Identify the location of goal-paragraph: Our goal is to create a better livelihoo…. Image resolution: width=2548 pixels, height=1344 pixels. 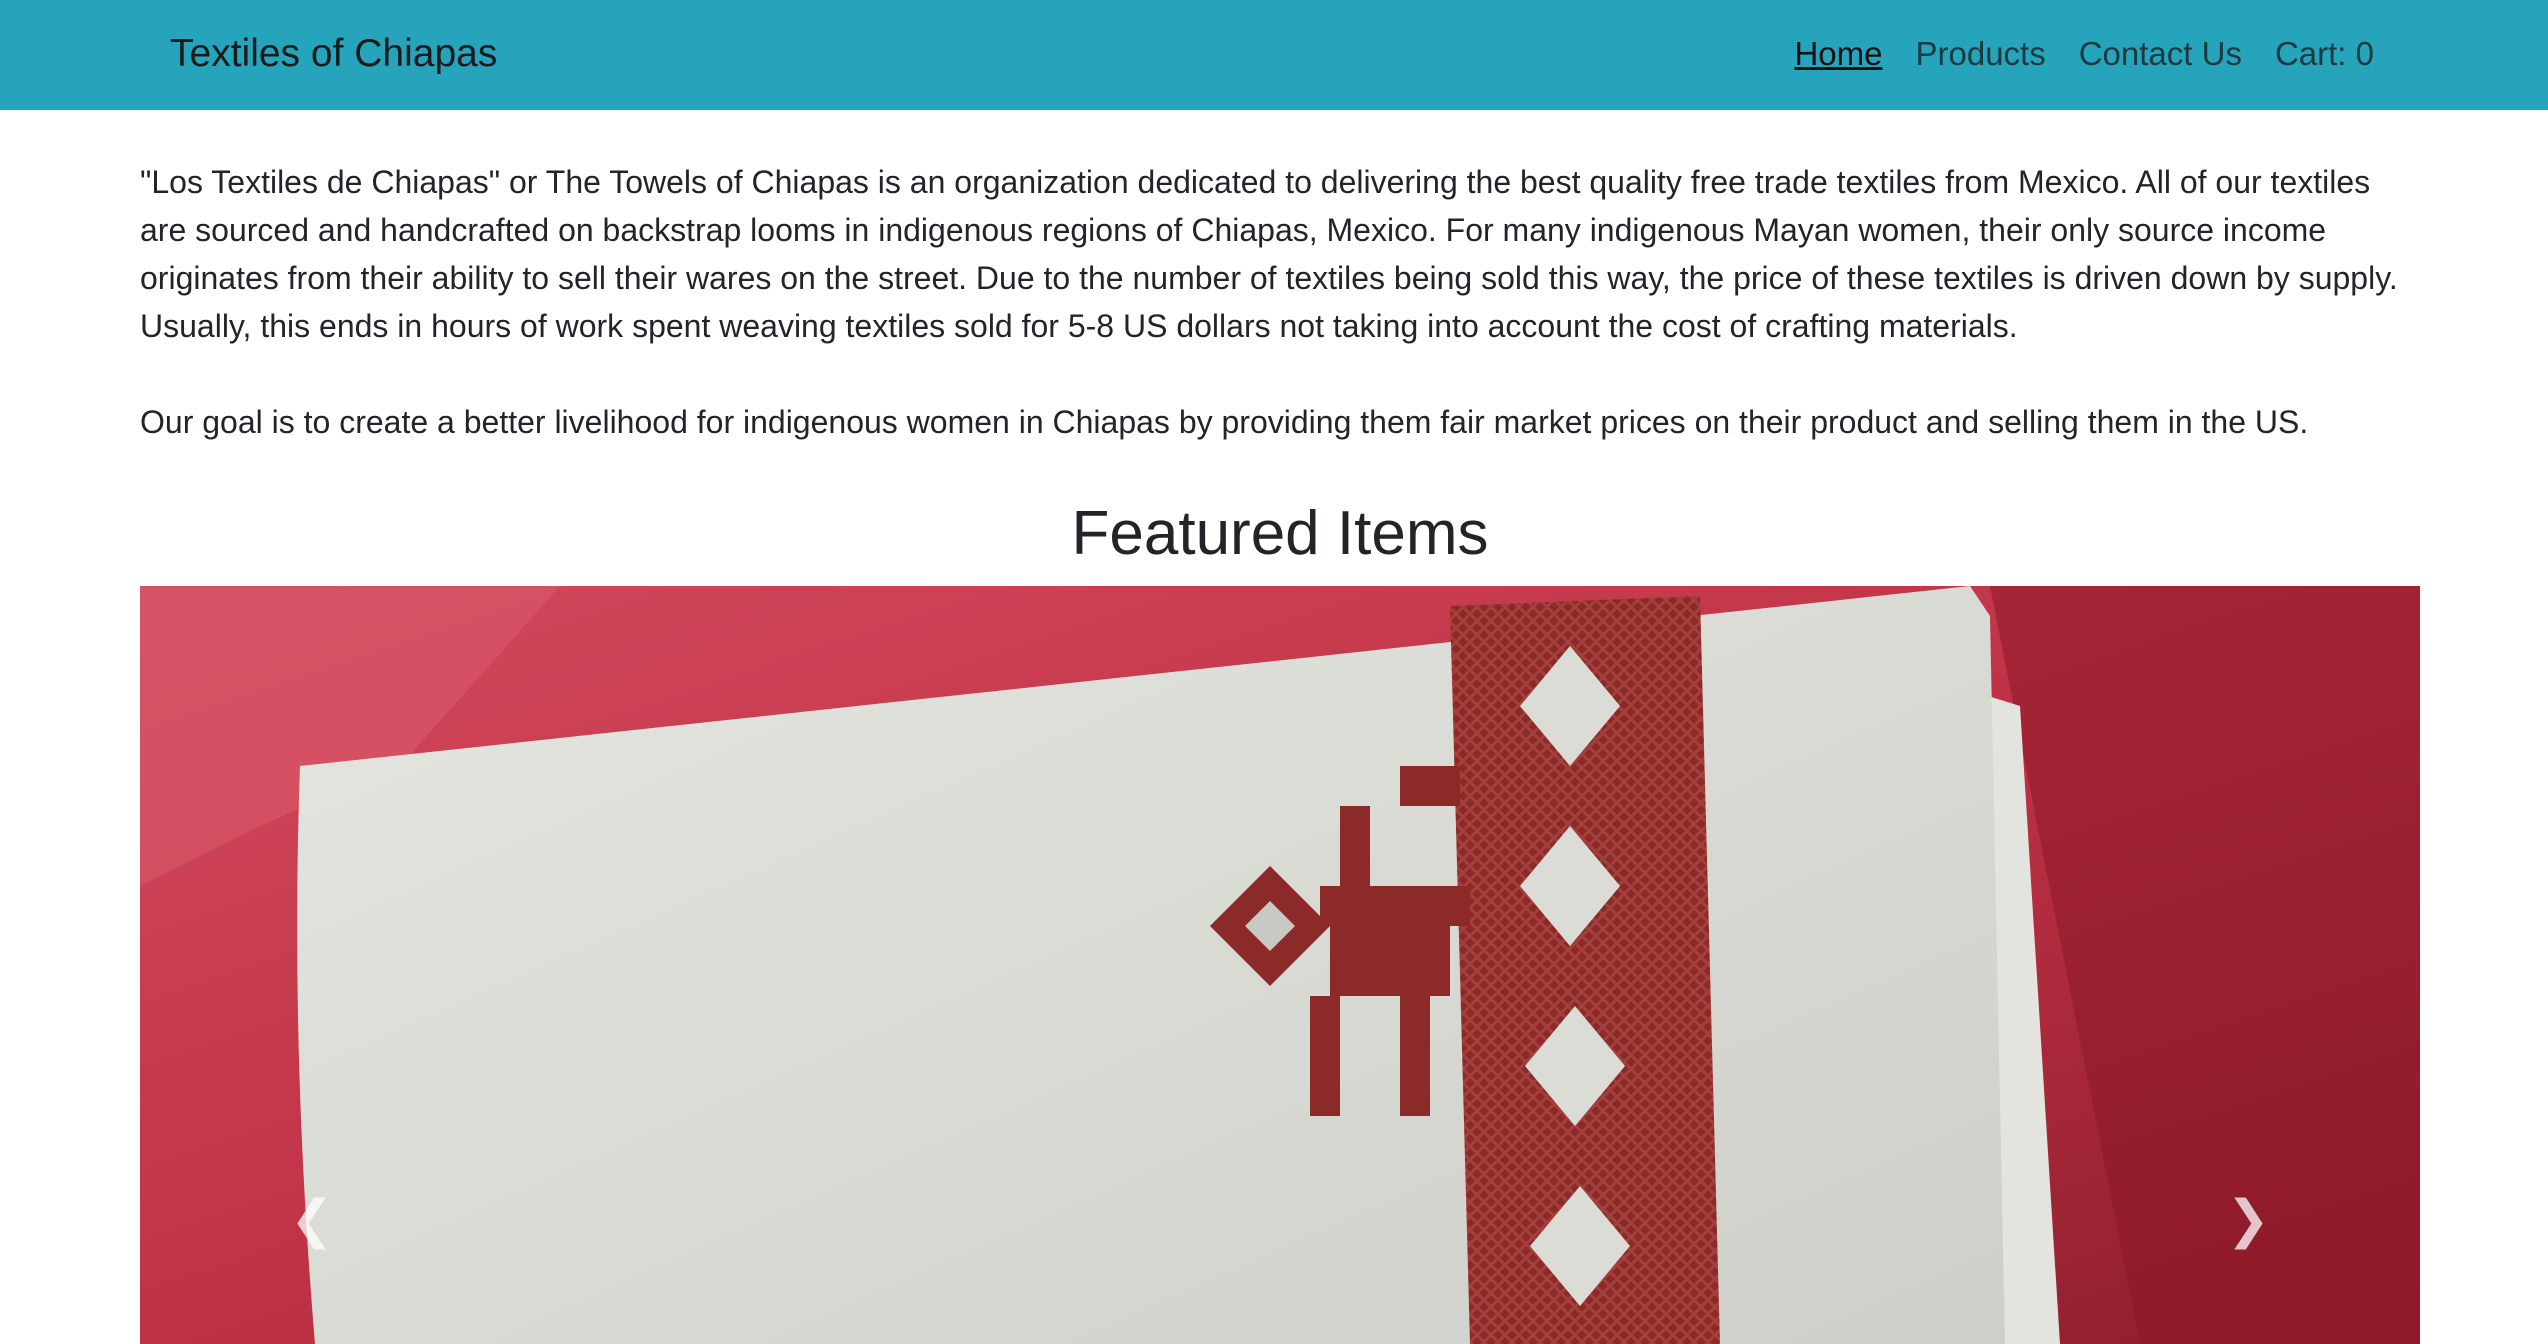
(1224, 422).